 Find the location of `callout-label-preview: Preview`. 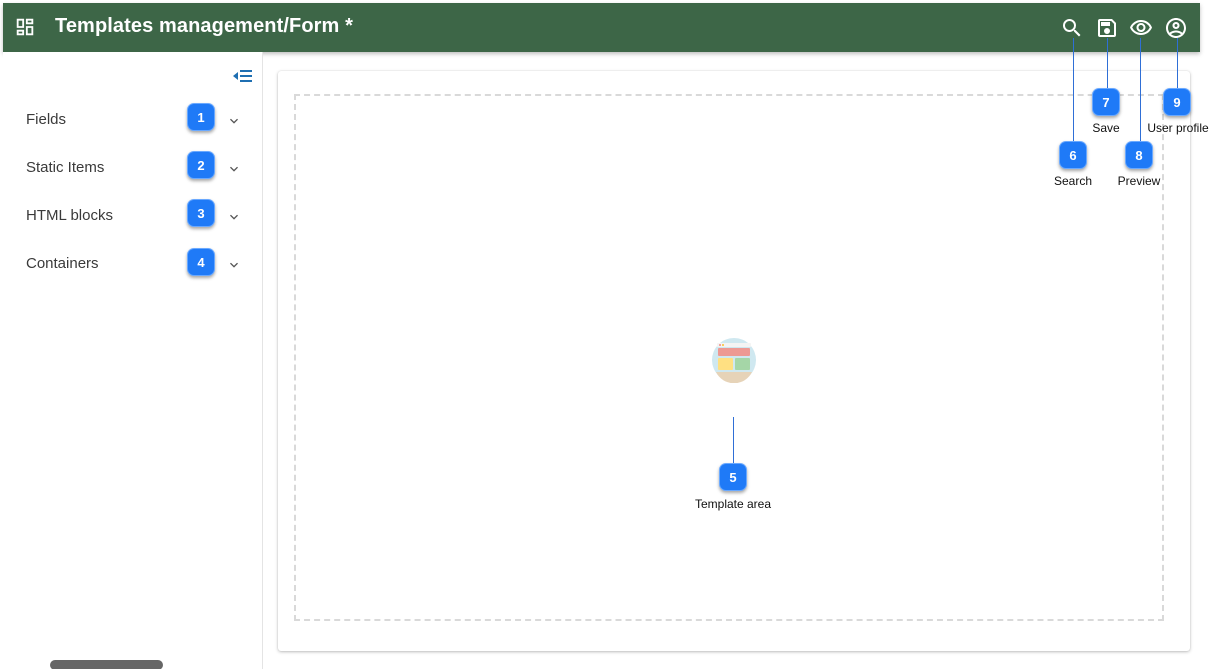

callout-label-preview: Preview is located at coordinates (1139, 181).